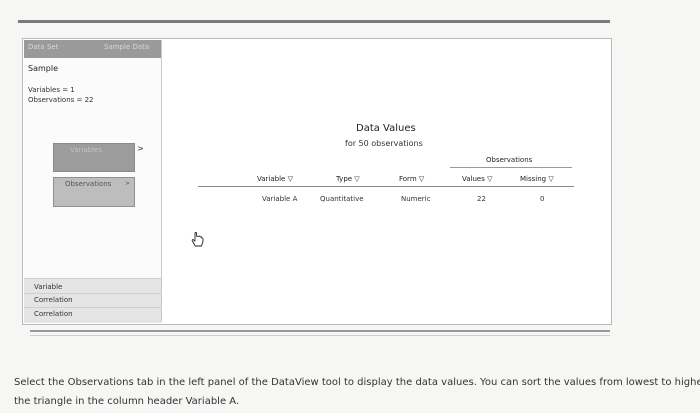 The image size is (700, 413). I want to click on observations-count: Observations = 22, so click(61, 100).